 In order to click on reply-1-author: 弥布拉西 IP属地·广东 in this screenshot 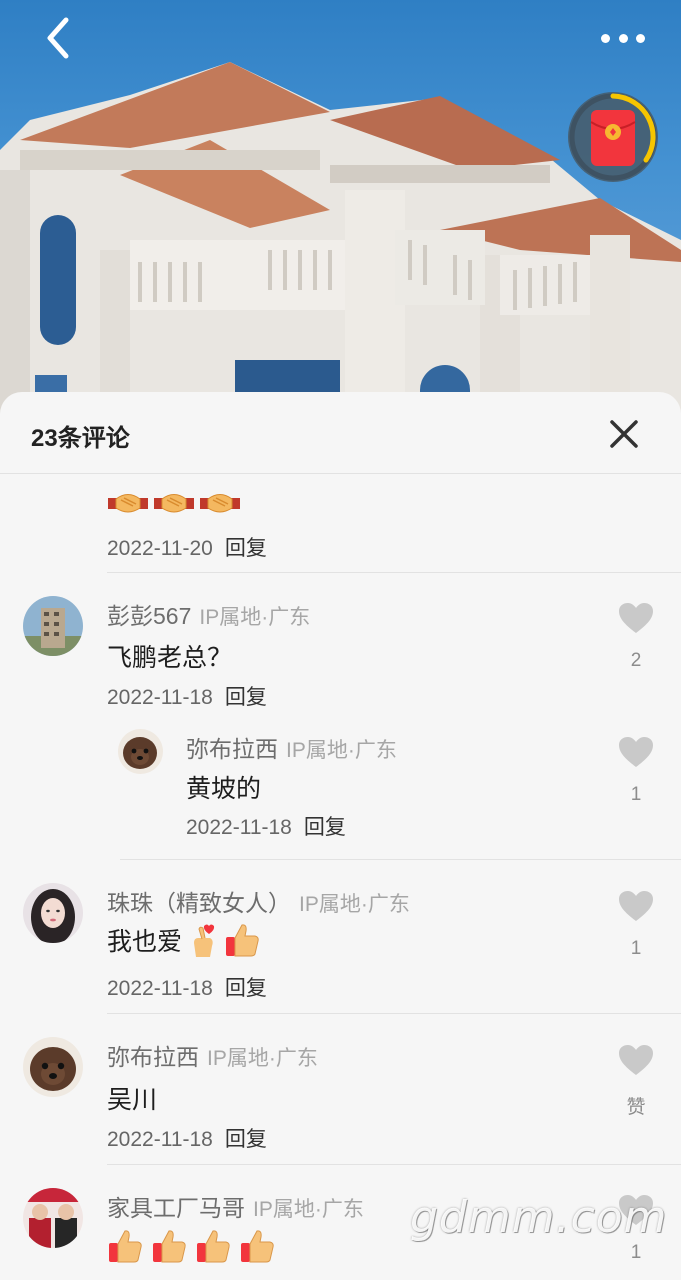, I will do `click(291, 747)`.